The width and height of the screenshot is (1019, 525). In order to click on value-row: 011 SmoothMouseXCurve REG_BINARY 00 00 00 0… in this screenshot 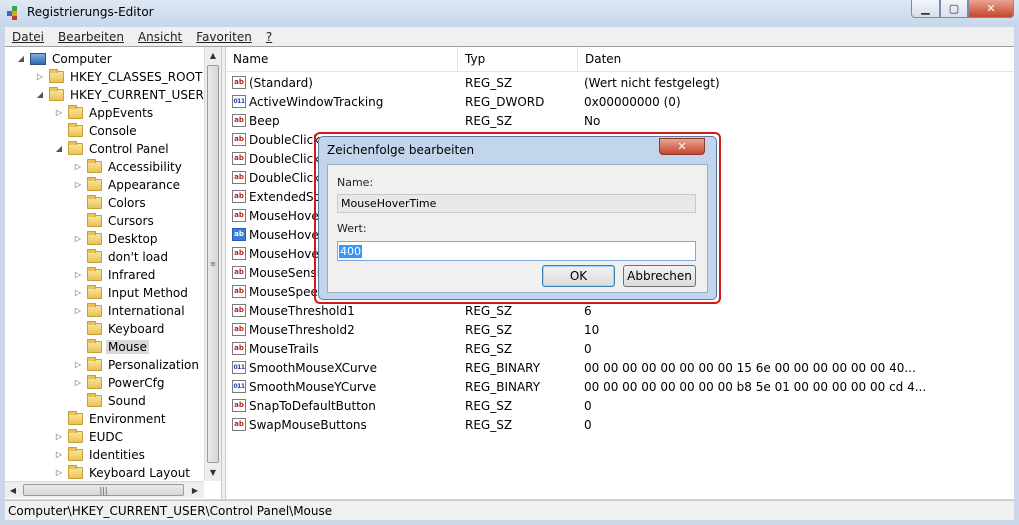, I will do `click(620, 367)`.